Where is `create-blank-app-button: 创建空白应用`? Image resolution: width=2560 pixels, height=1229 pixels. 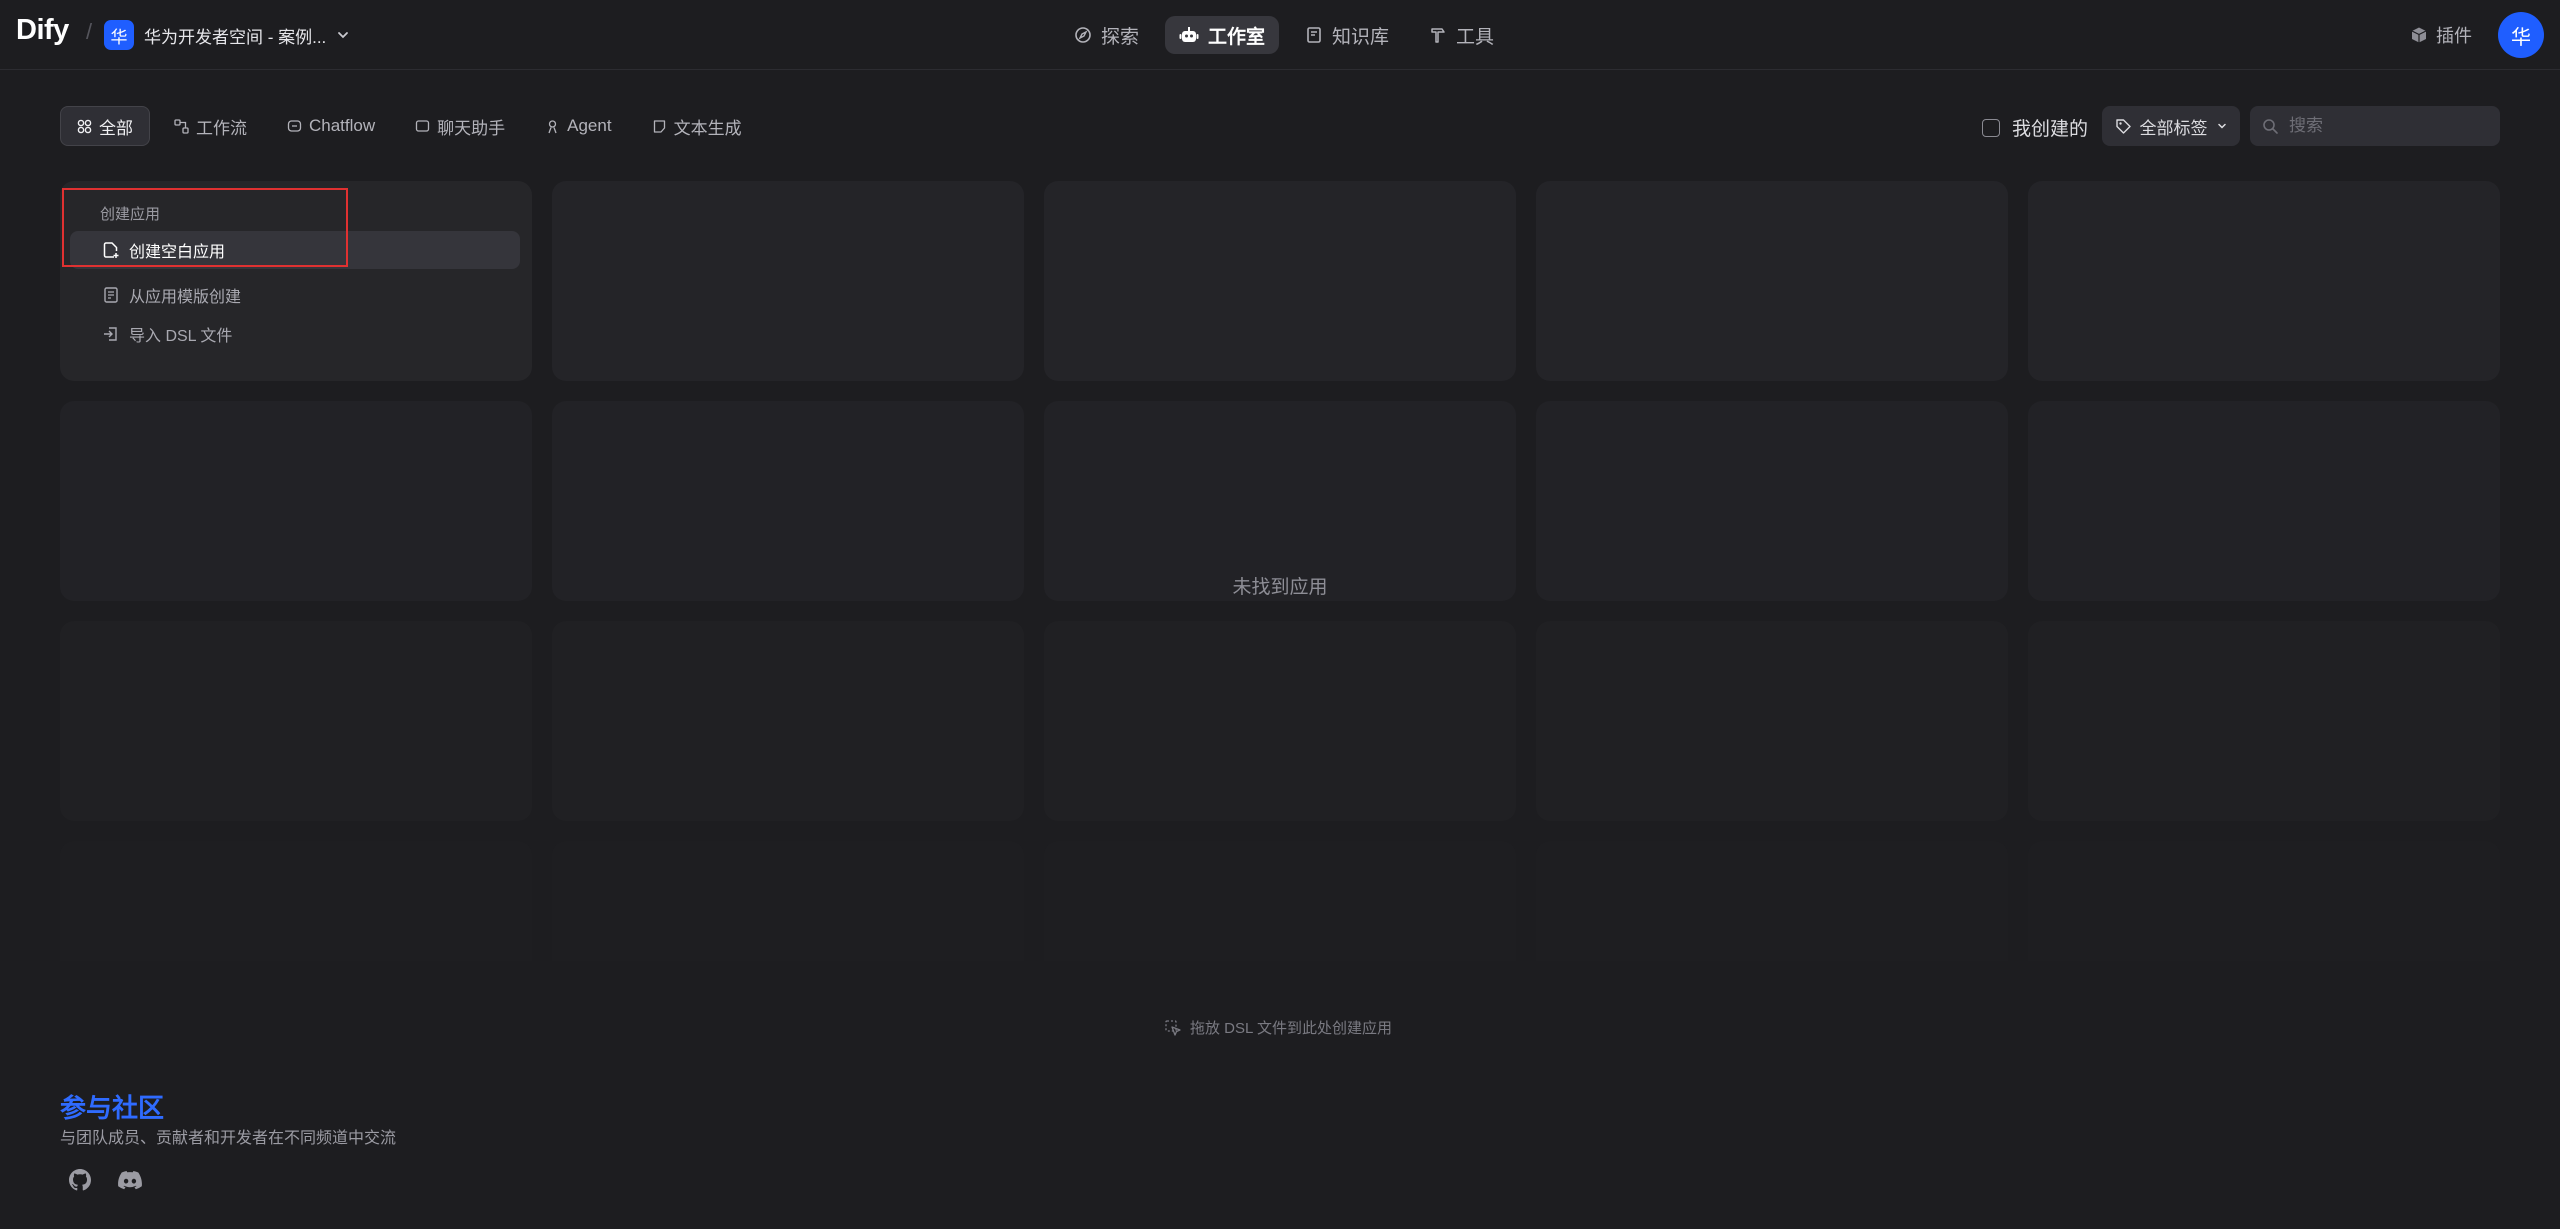 create-blank-app-button: 创建空白应用 is located at coordinates (295, 250).